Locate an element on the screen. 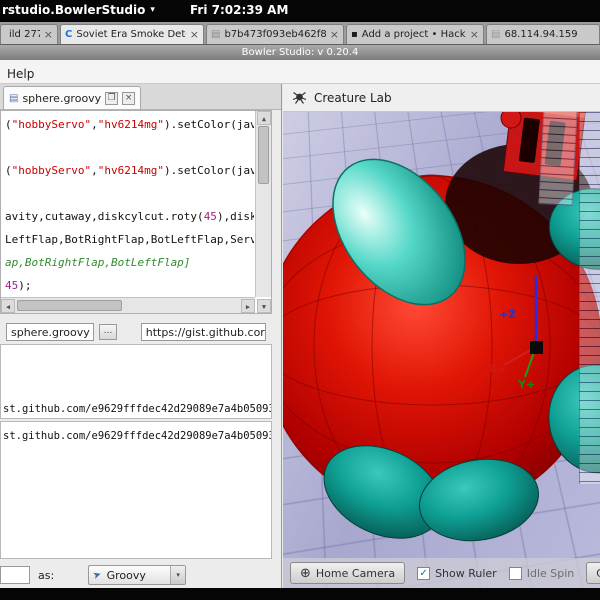 This screenshot has width=600, height=600. idle-spin-label: Idle Spin is located at coordinates (550, 573).